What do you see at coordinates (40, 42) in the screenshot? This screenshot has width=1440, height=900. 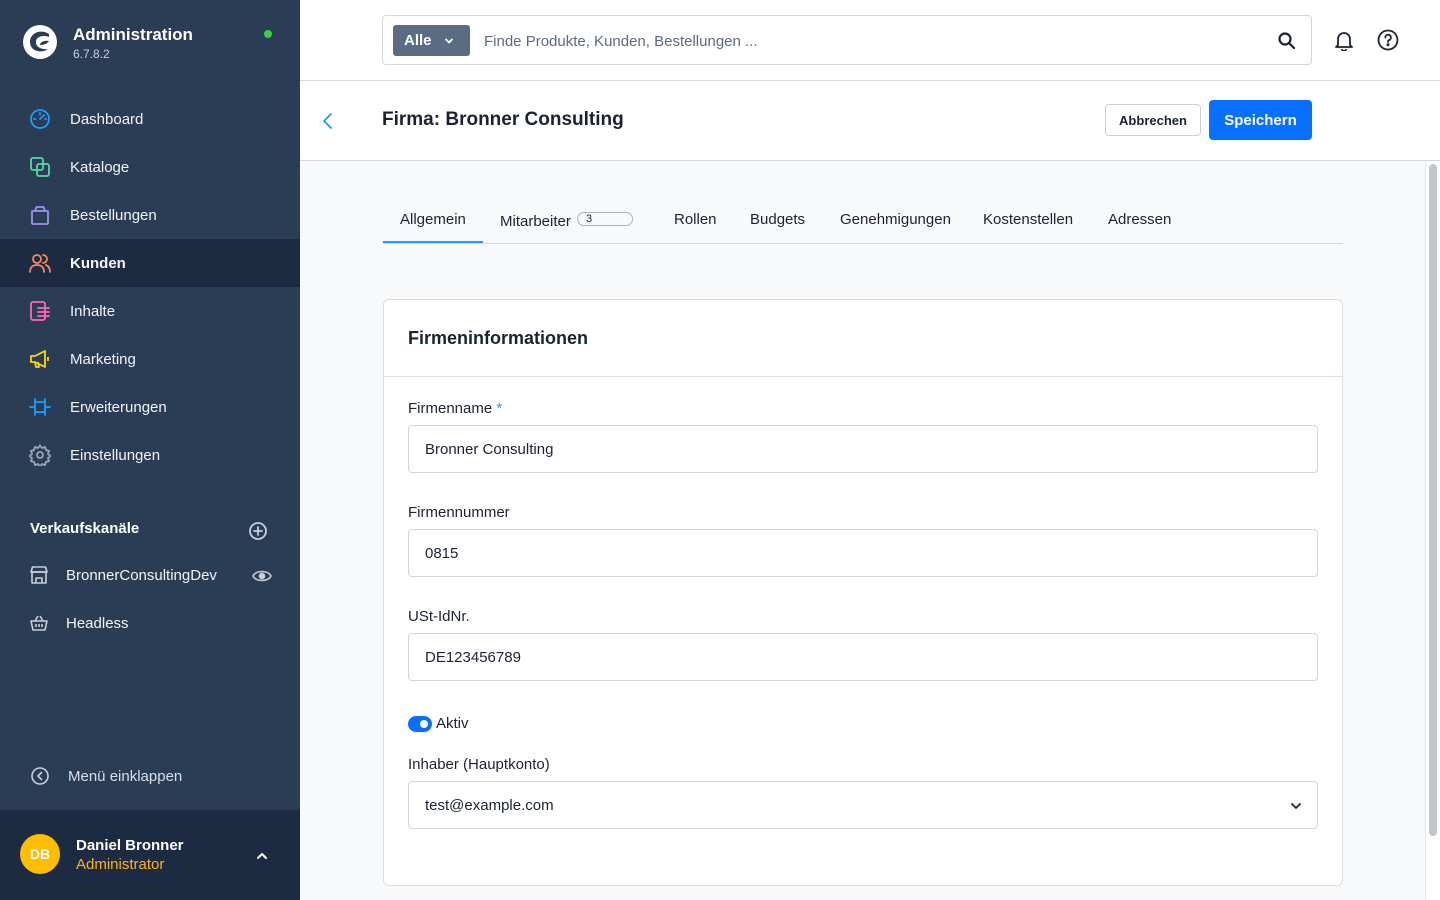 I see `shopware-logo-icon` at bounding box center [40, 42].